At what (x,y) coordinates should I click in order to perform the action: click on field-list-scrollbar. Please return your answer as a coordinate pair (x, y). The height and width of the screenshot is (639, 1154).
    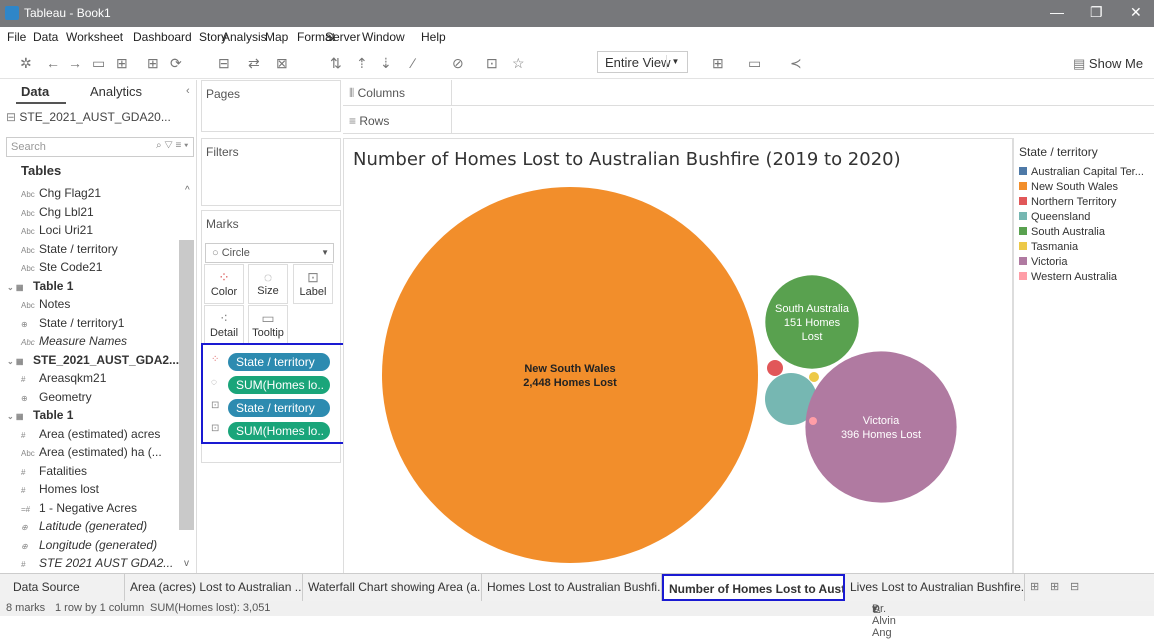
    Looking at the image, I should click on (186, 385).